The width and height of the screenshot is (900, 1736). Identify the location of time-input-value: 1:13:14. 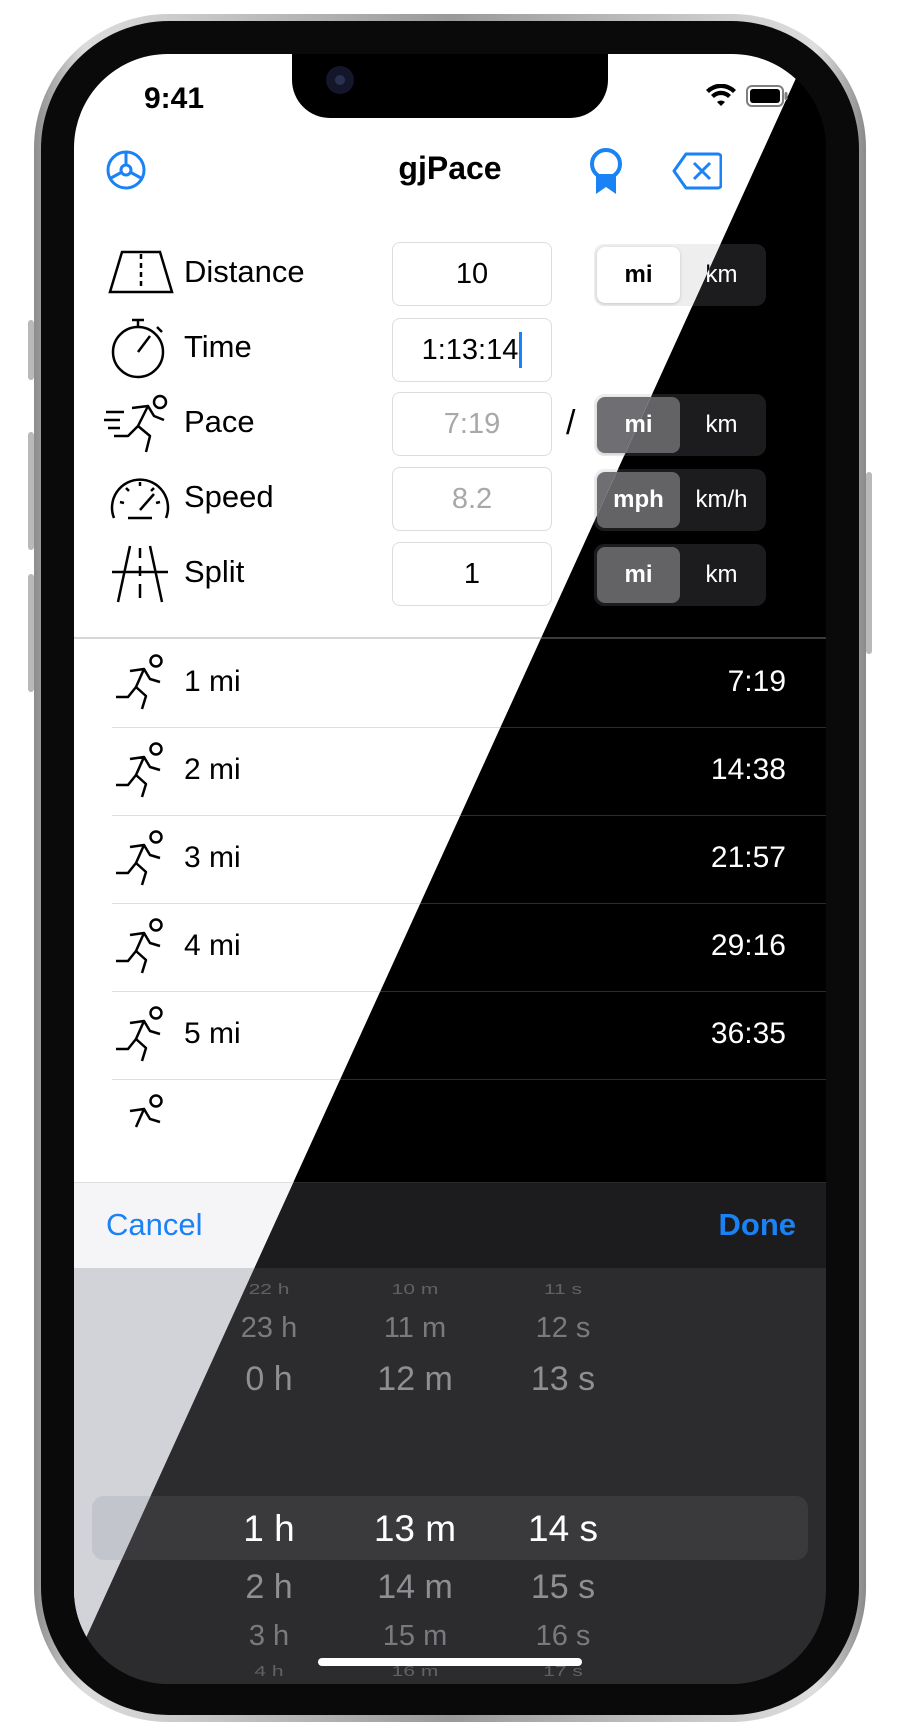
(470, 349).